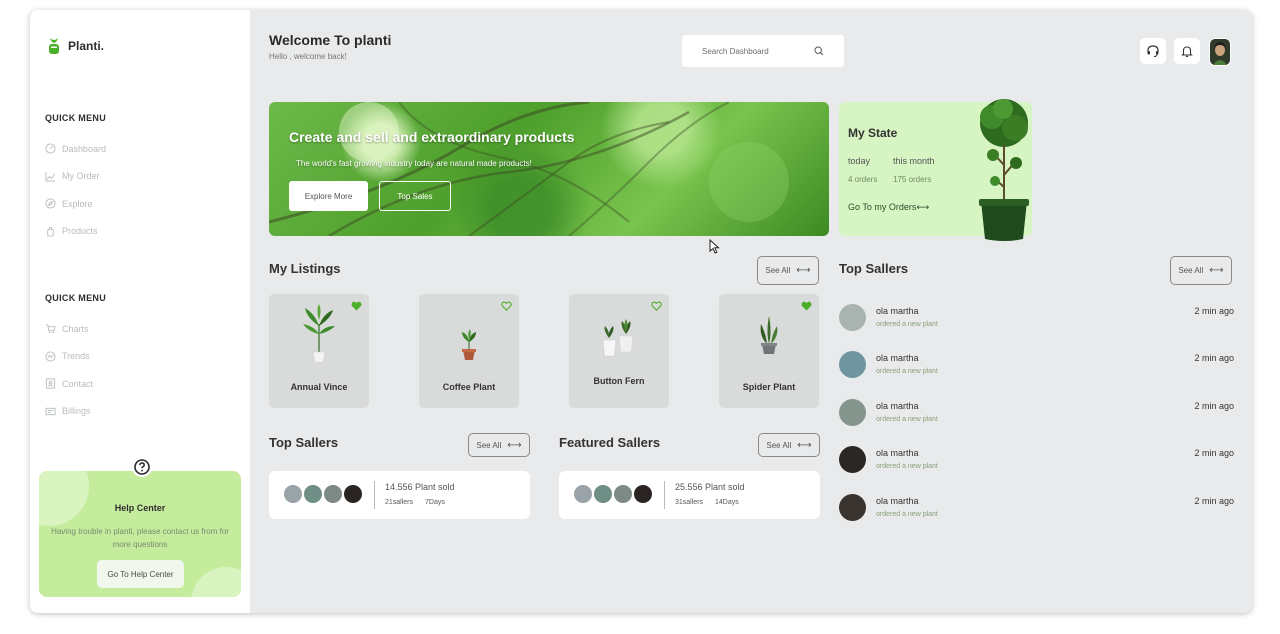  I want to click on listing-card: Spider Plant, so click(769, 351).